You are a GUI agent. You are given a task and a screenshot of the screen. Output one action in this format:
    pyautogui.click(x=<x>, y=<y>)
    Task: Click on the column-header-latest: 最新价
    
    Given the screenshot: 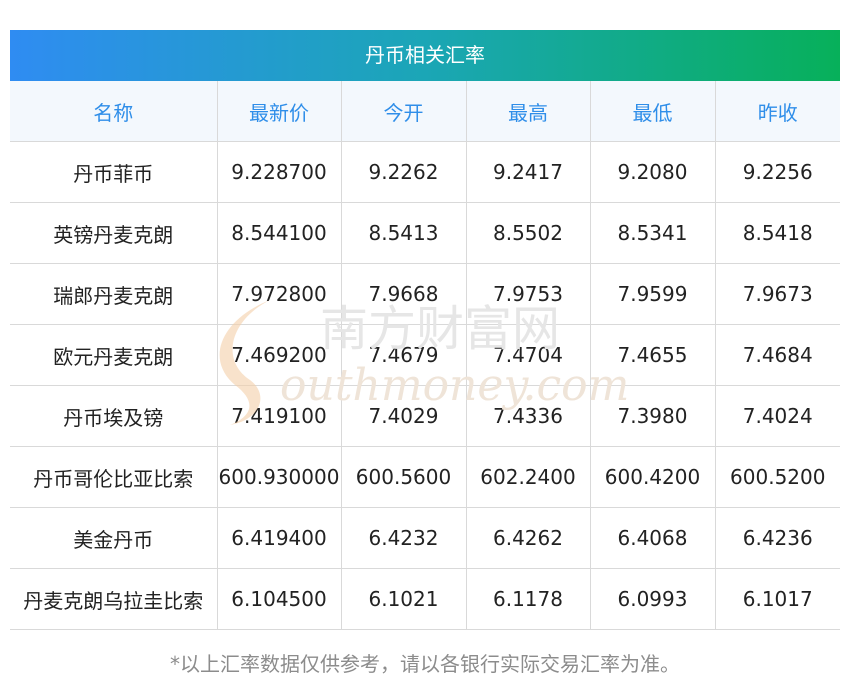 What is the action you would take?
    pyautogui.click(x=279, y=111)
    